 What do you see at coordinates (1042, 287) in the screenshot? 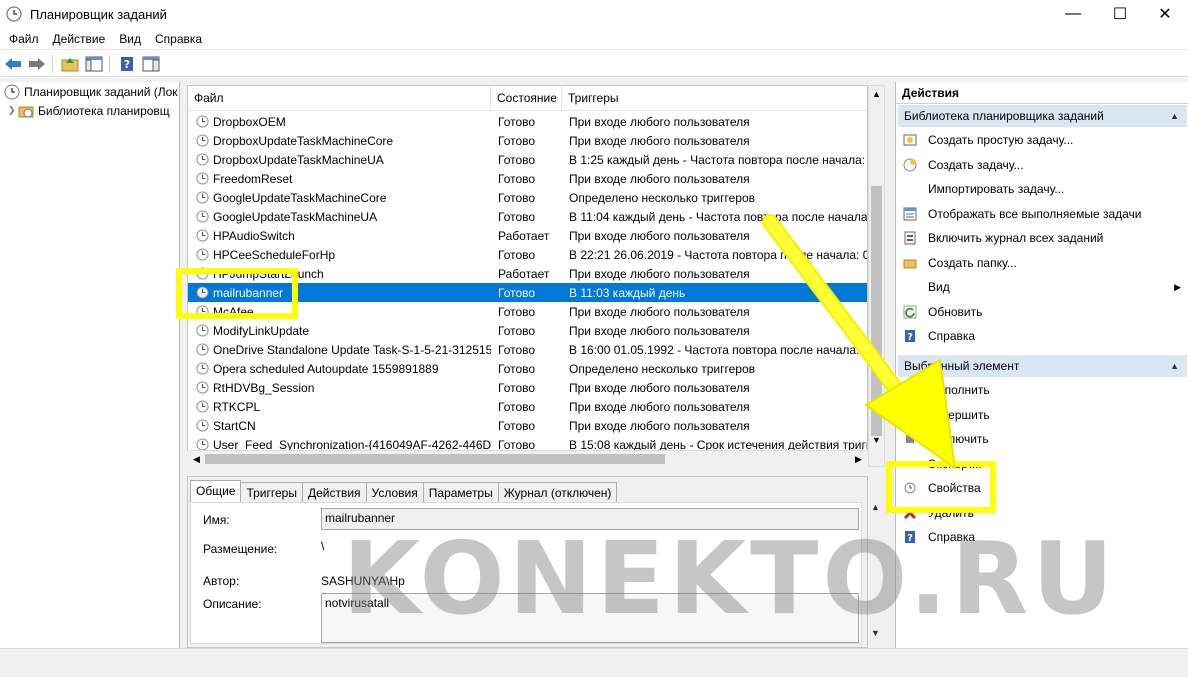
I see `action-item: Вид ▶` at bounding box center [1042, 287].